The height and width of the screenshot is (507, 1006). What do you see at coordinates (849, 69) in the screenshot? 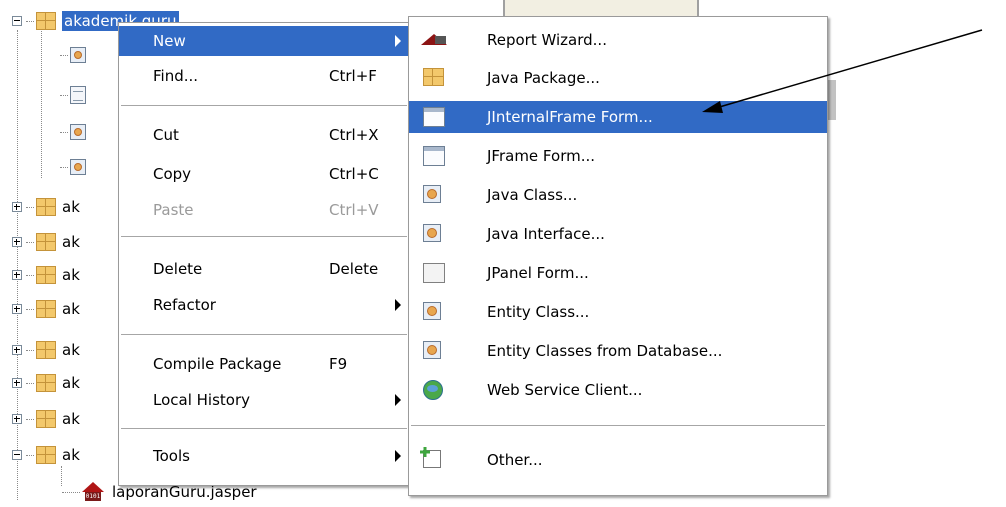
I see `annotation-arrow-line` at bounding box center [849, 69].